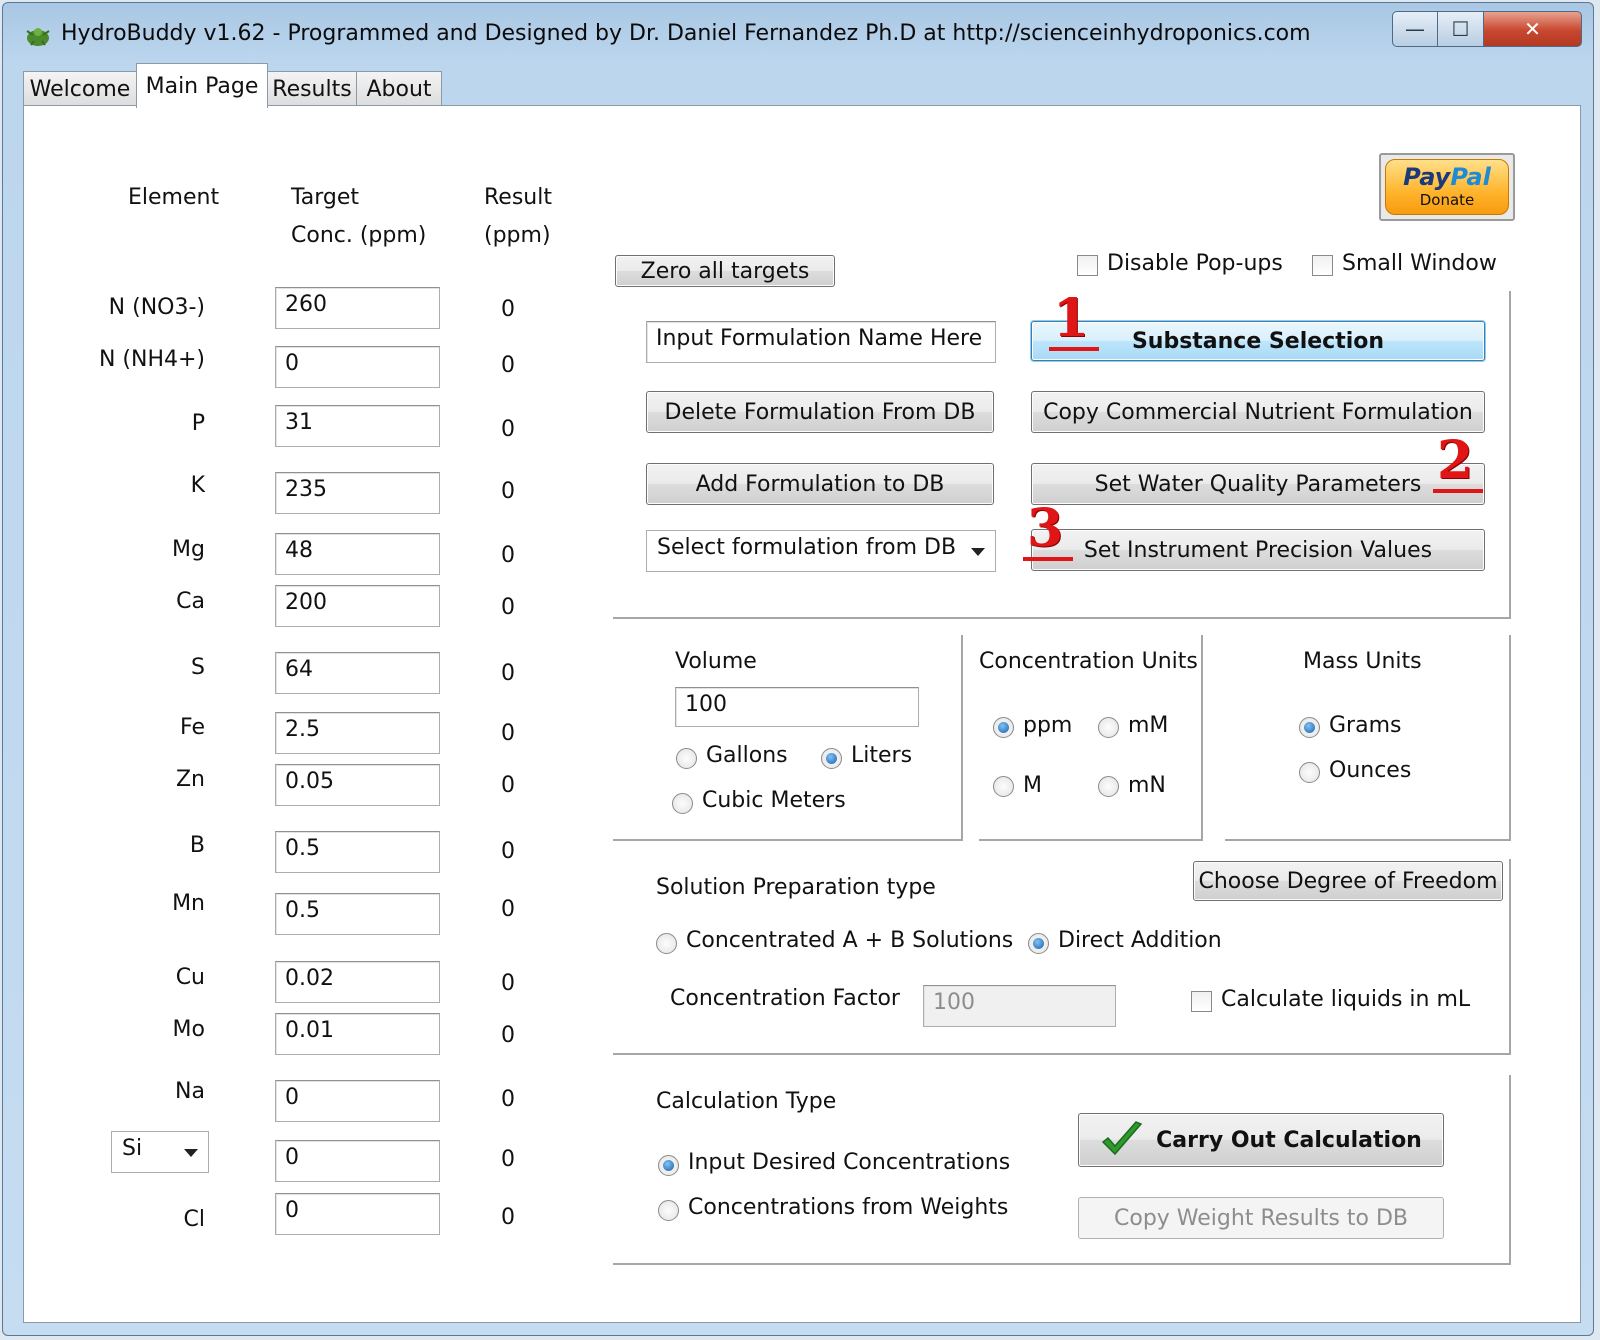 This screenshot has width=1600, height=1340. What do you see at coordinates (132, 1148) in the screenshot?
I see `element-select-value: Si` at bounding box center [132, 1148].